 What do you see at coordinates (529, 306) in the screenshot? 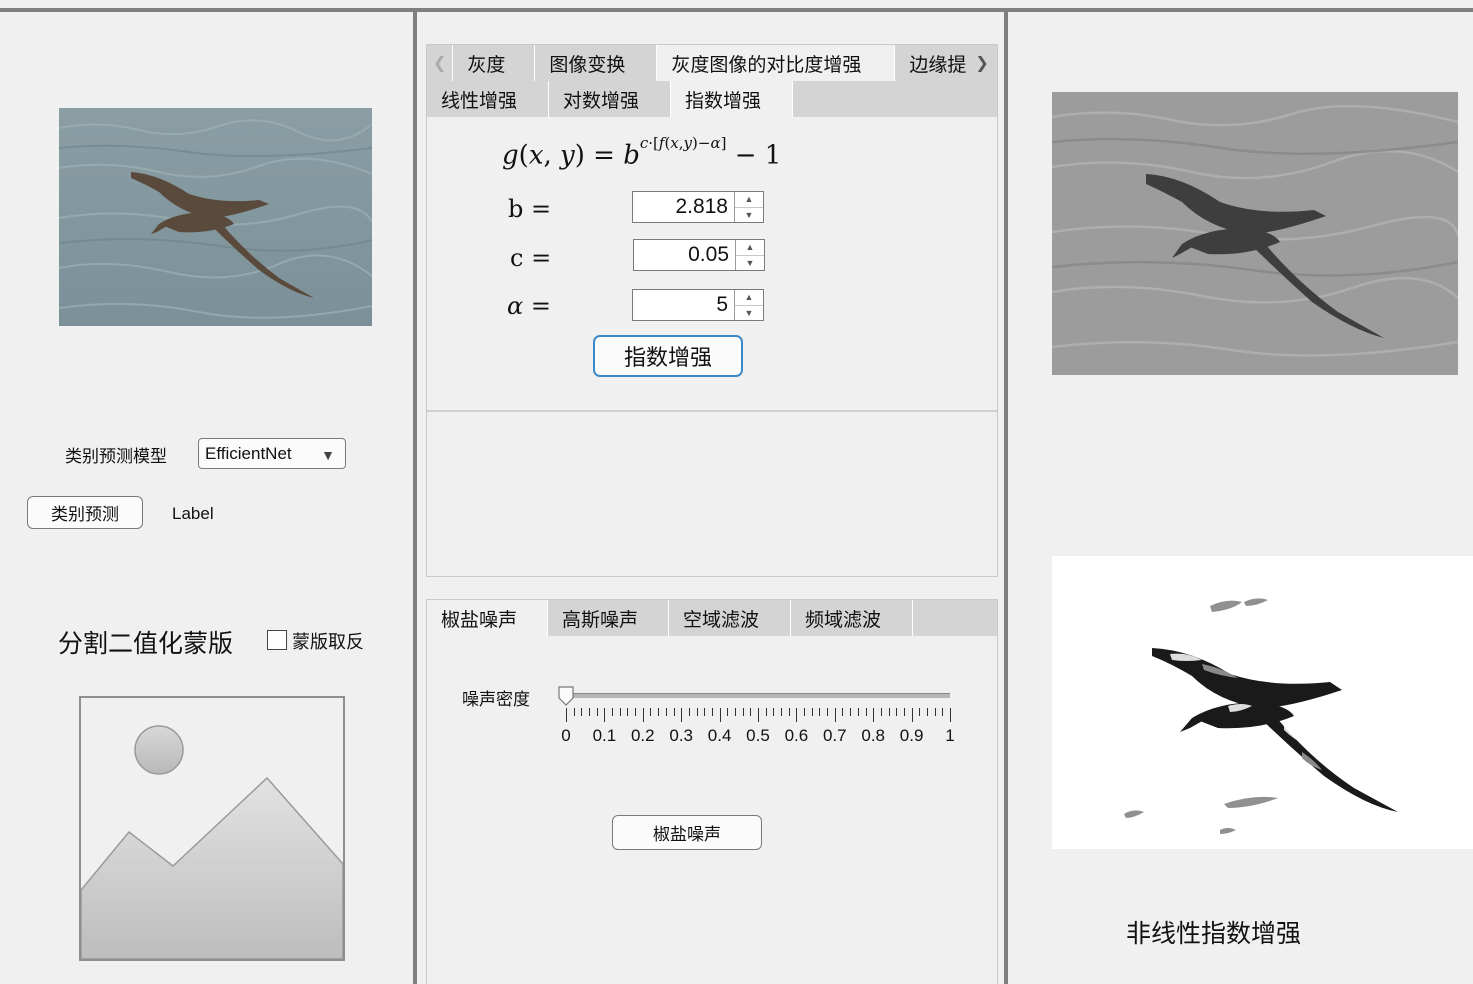
I see `param-alpha-label: α =` at bounding box center [529, 306].